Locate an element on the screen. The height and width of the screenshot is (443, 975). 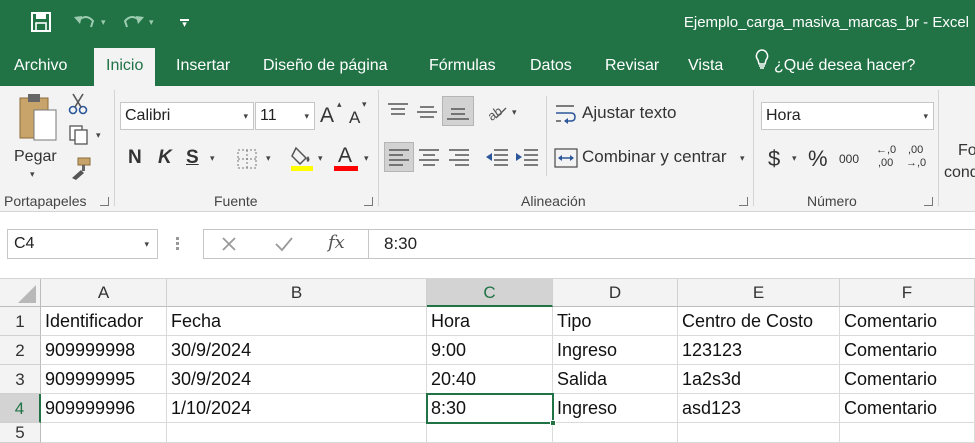
redo-icon is located at coordinates (133, 22).